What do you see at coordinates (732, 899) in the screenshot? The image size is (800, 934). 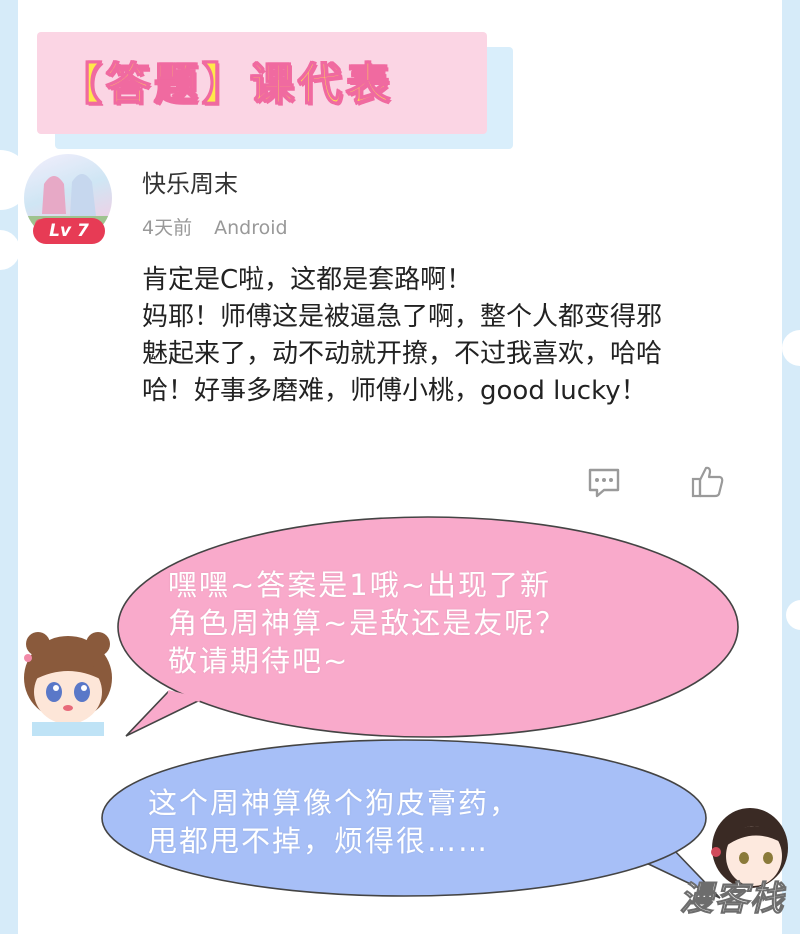 I see `watermark-logo: 漫客栈` at bounding box center [732, 899].